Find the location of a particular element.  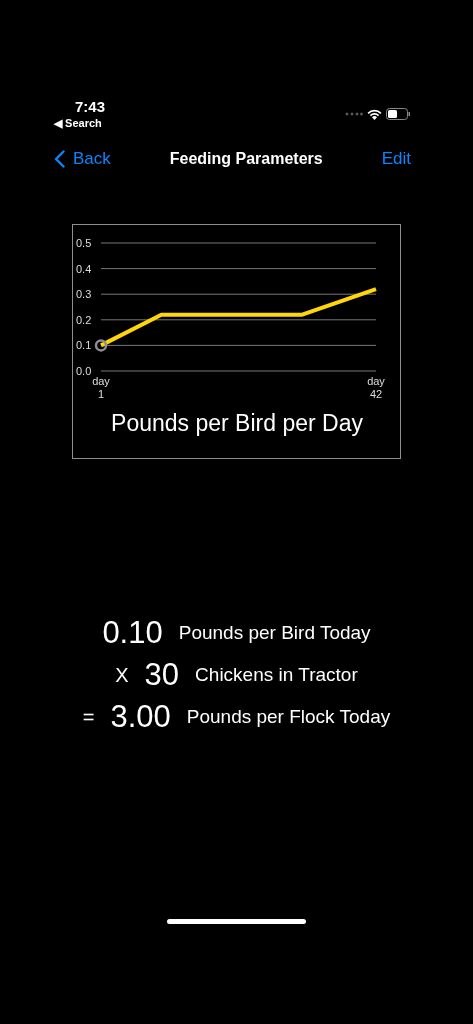

value-label: Chickens in Tractor is located at coordinates (276, 674).